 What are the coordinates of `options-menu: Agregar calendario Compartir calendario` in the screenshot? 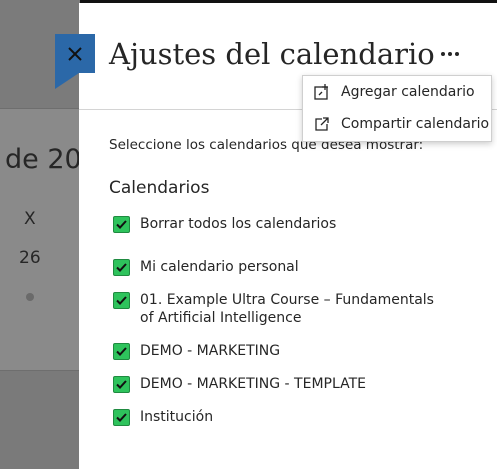 It's located at (397, 108).